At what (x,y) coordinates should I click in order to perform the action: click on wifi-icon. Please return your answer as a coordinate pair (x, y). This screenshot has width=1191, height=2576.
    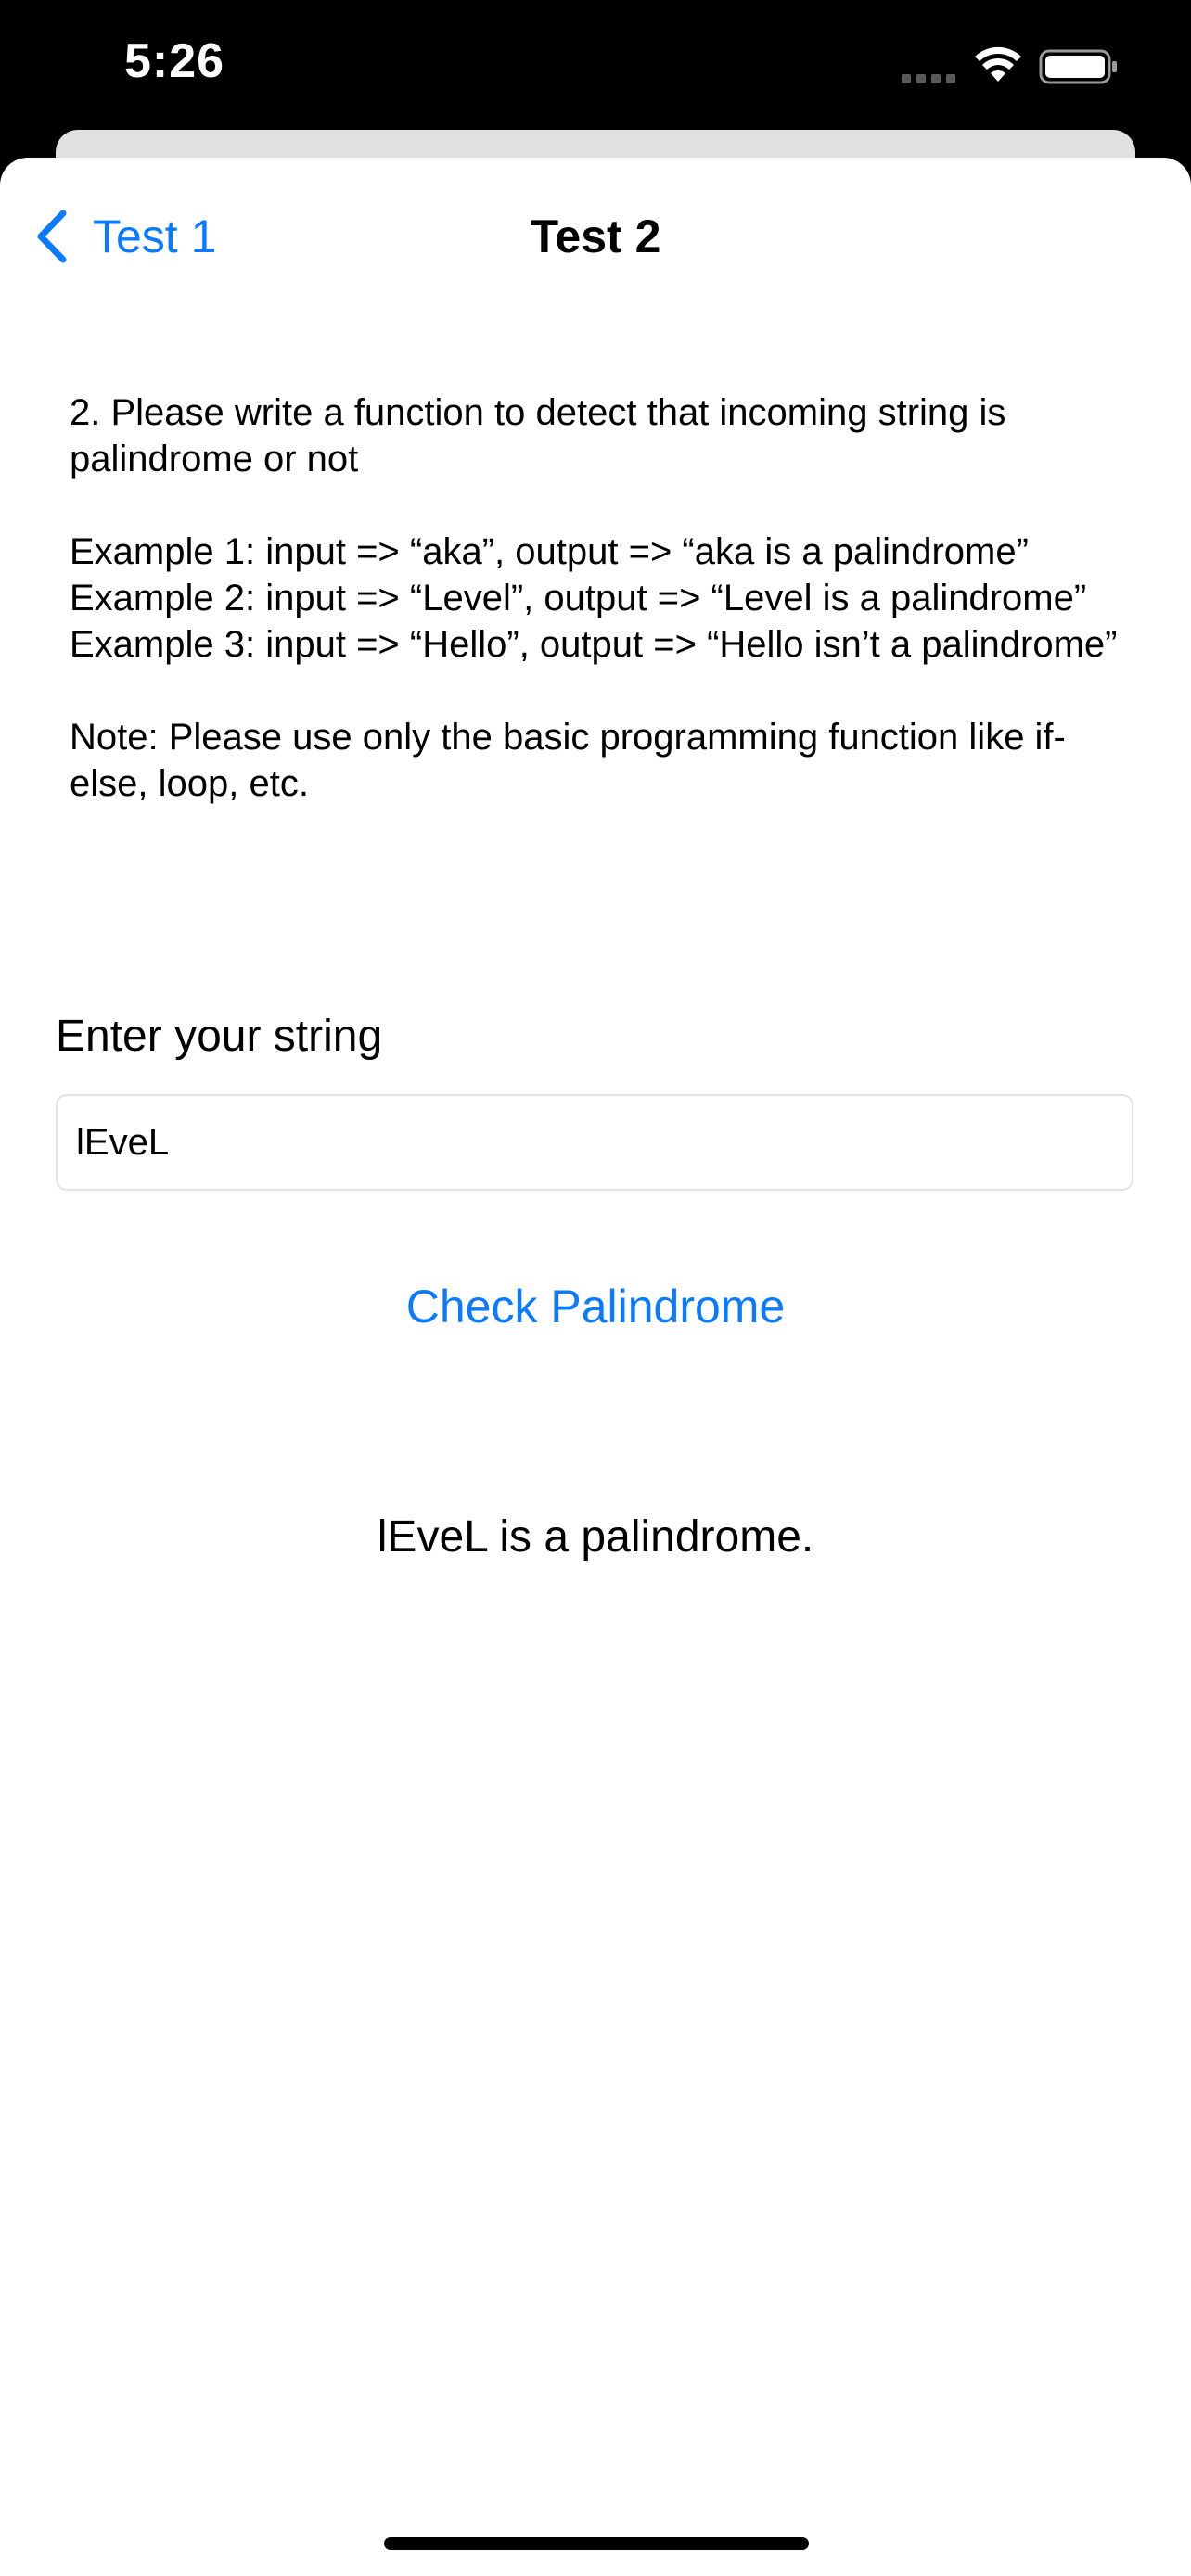
    Looking at the image, I should click on (998, 64).